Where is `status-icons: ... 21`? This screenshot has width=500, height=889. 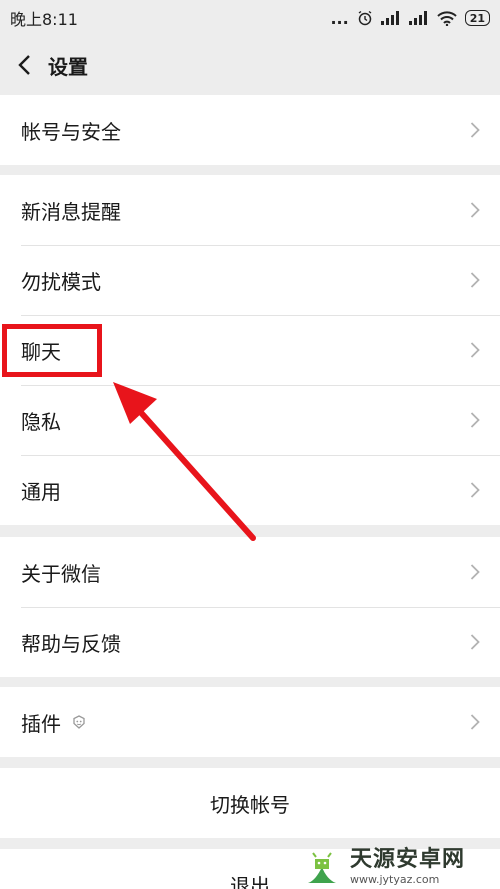
status-icons: ... 21 is located at coordinates (410, 18).